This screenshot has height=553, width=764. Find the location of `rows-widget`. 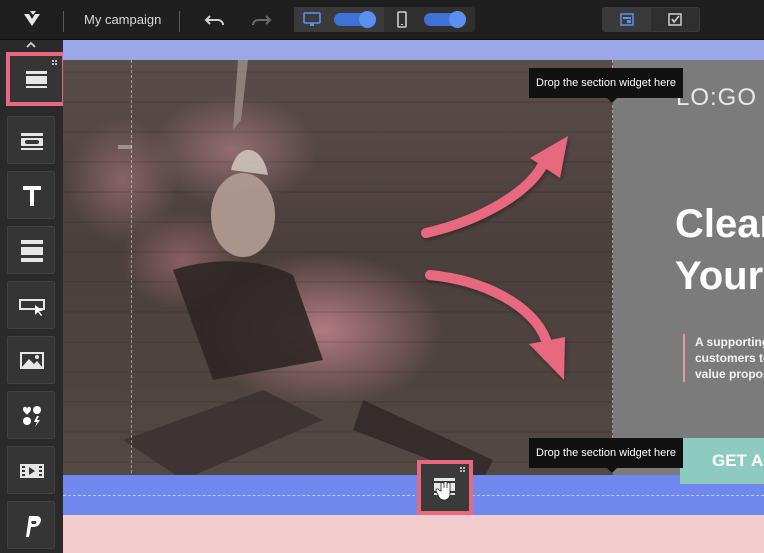

rows-widget is located at coordinates (31, 250).